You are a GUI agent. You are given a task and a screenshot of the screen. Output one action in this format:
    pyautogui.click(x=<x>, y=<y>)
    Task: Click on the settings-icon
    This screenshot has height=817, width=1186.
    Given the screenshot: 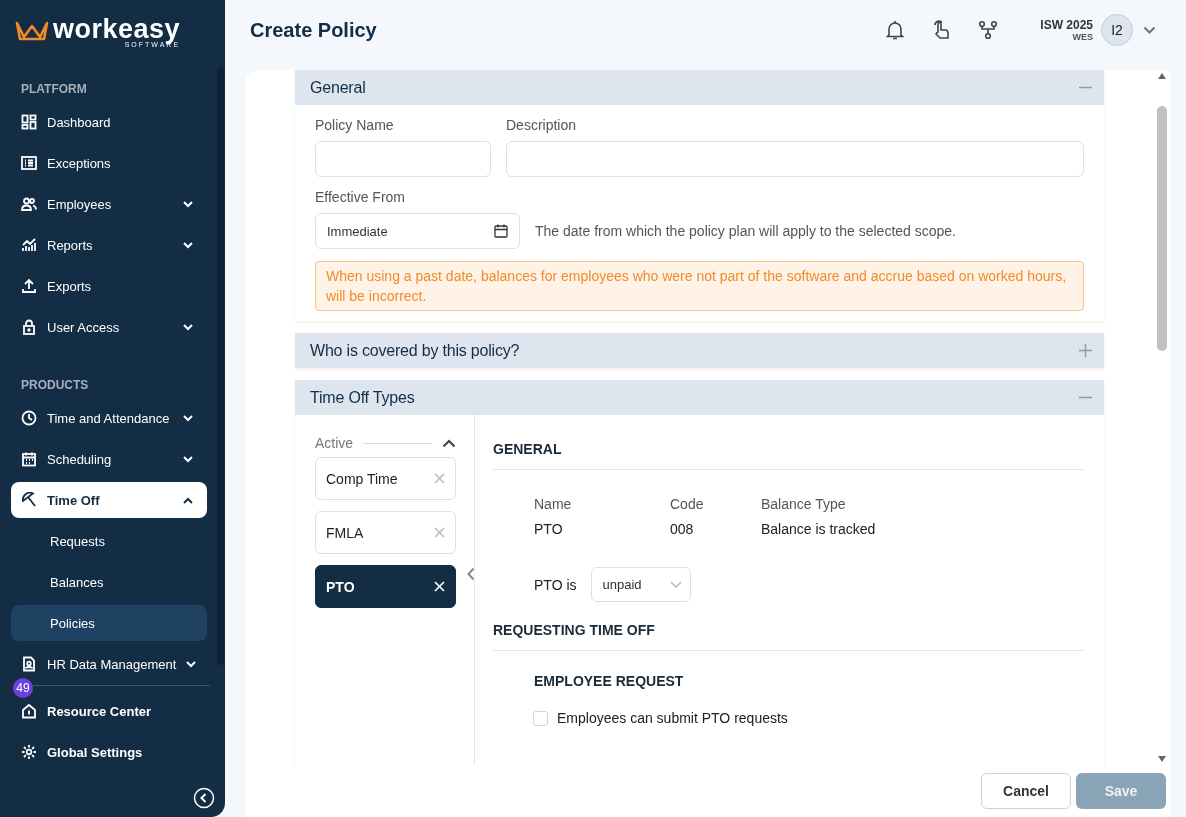 What is the action you would take?
    pyautogui.click(x=29, y=752)
    